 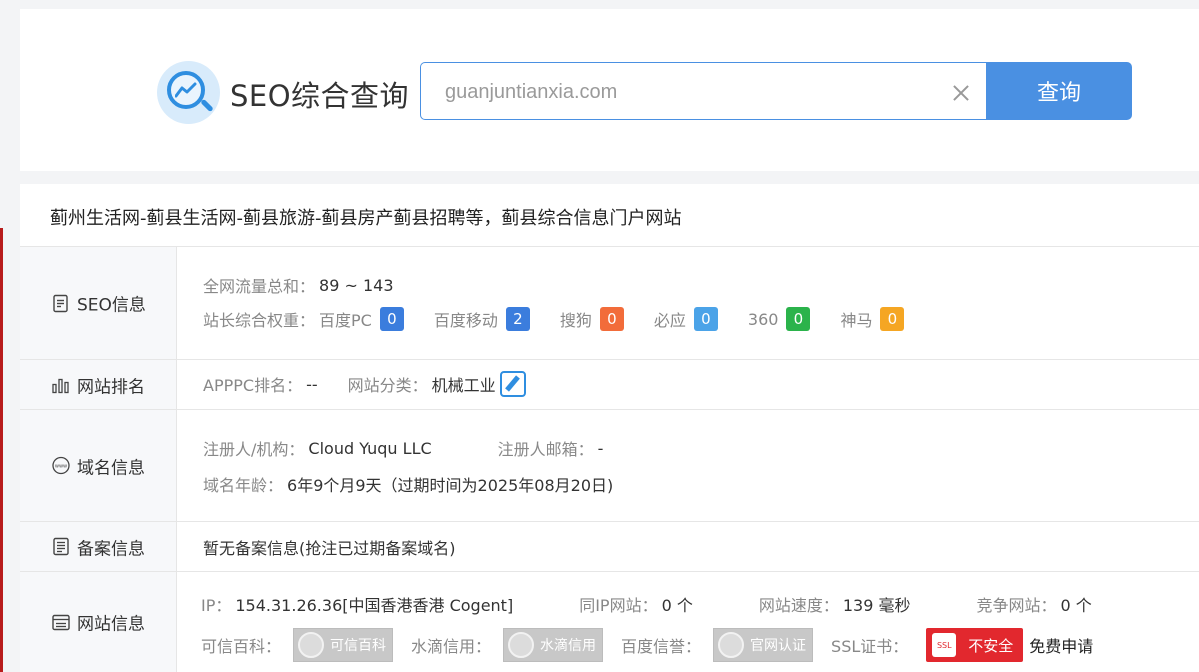 I want to click on seo-logo-icon, so click(x=188, y=92).